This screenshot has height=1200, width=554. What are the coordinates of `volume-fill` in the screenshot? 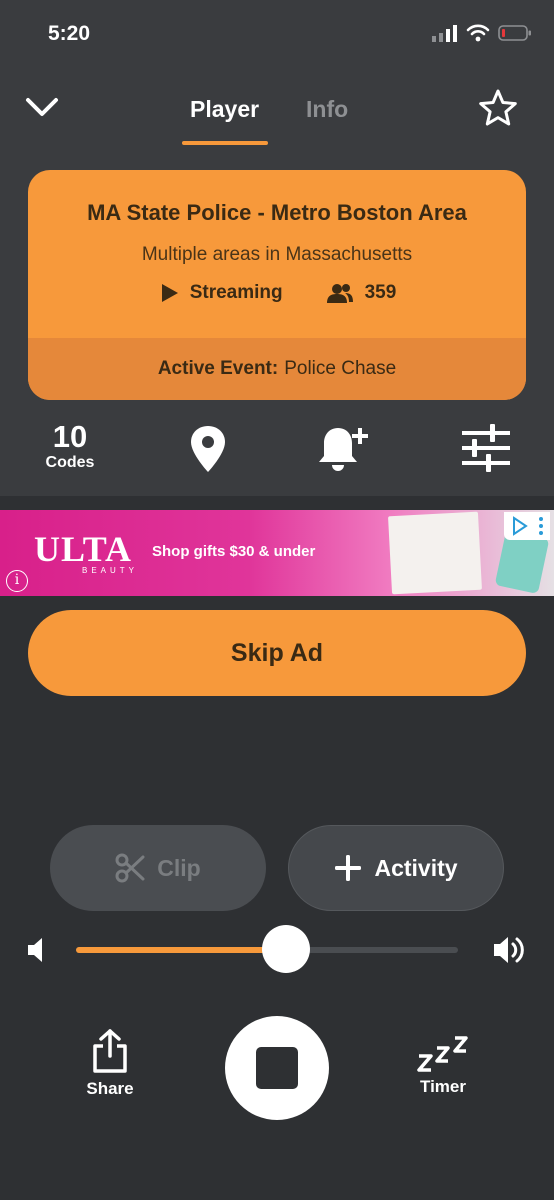 It's located at (181, 950).